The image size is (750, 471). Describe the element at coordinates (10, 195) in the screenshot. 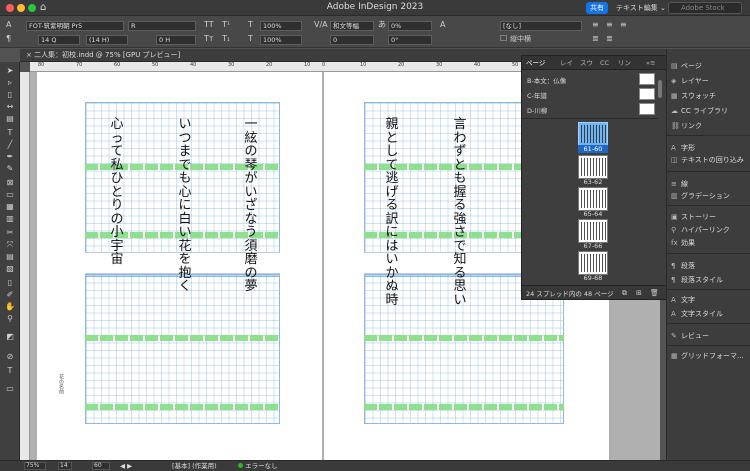

I see `rectangle-tool-icon: ▭` at that location.